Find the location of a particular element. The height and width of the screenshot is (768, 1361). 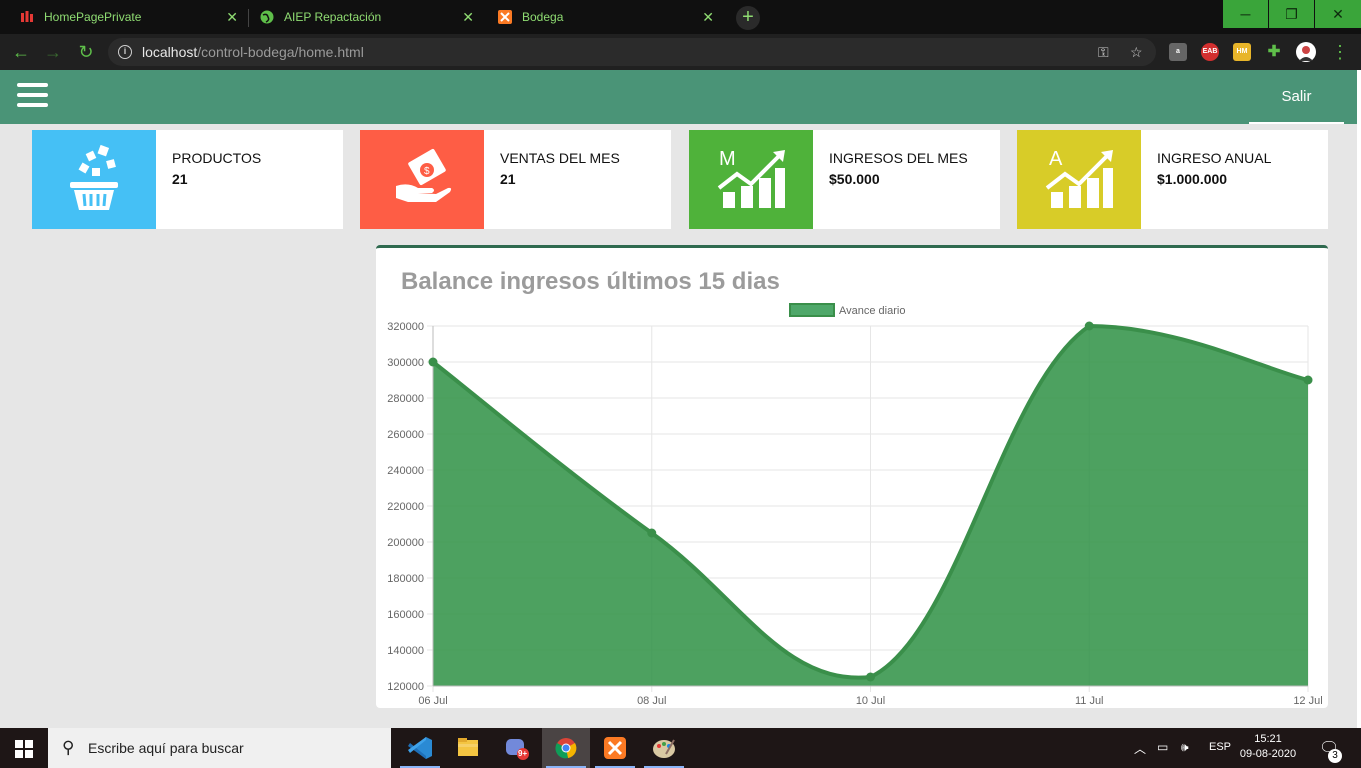

chrome-taskbar-icon is located at coordinates (566, 748).